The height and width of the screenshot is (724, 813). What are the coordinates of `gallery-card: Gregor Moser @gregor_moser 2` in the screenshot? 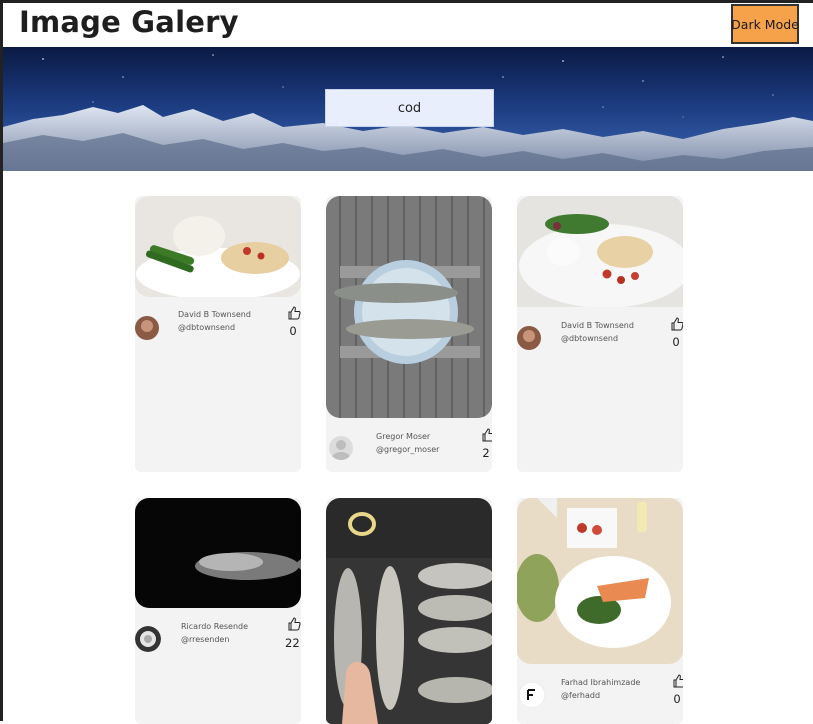 It's located at (409, 334).